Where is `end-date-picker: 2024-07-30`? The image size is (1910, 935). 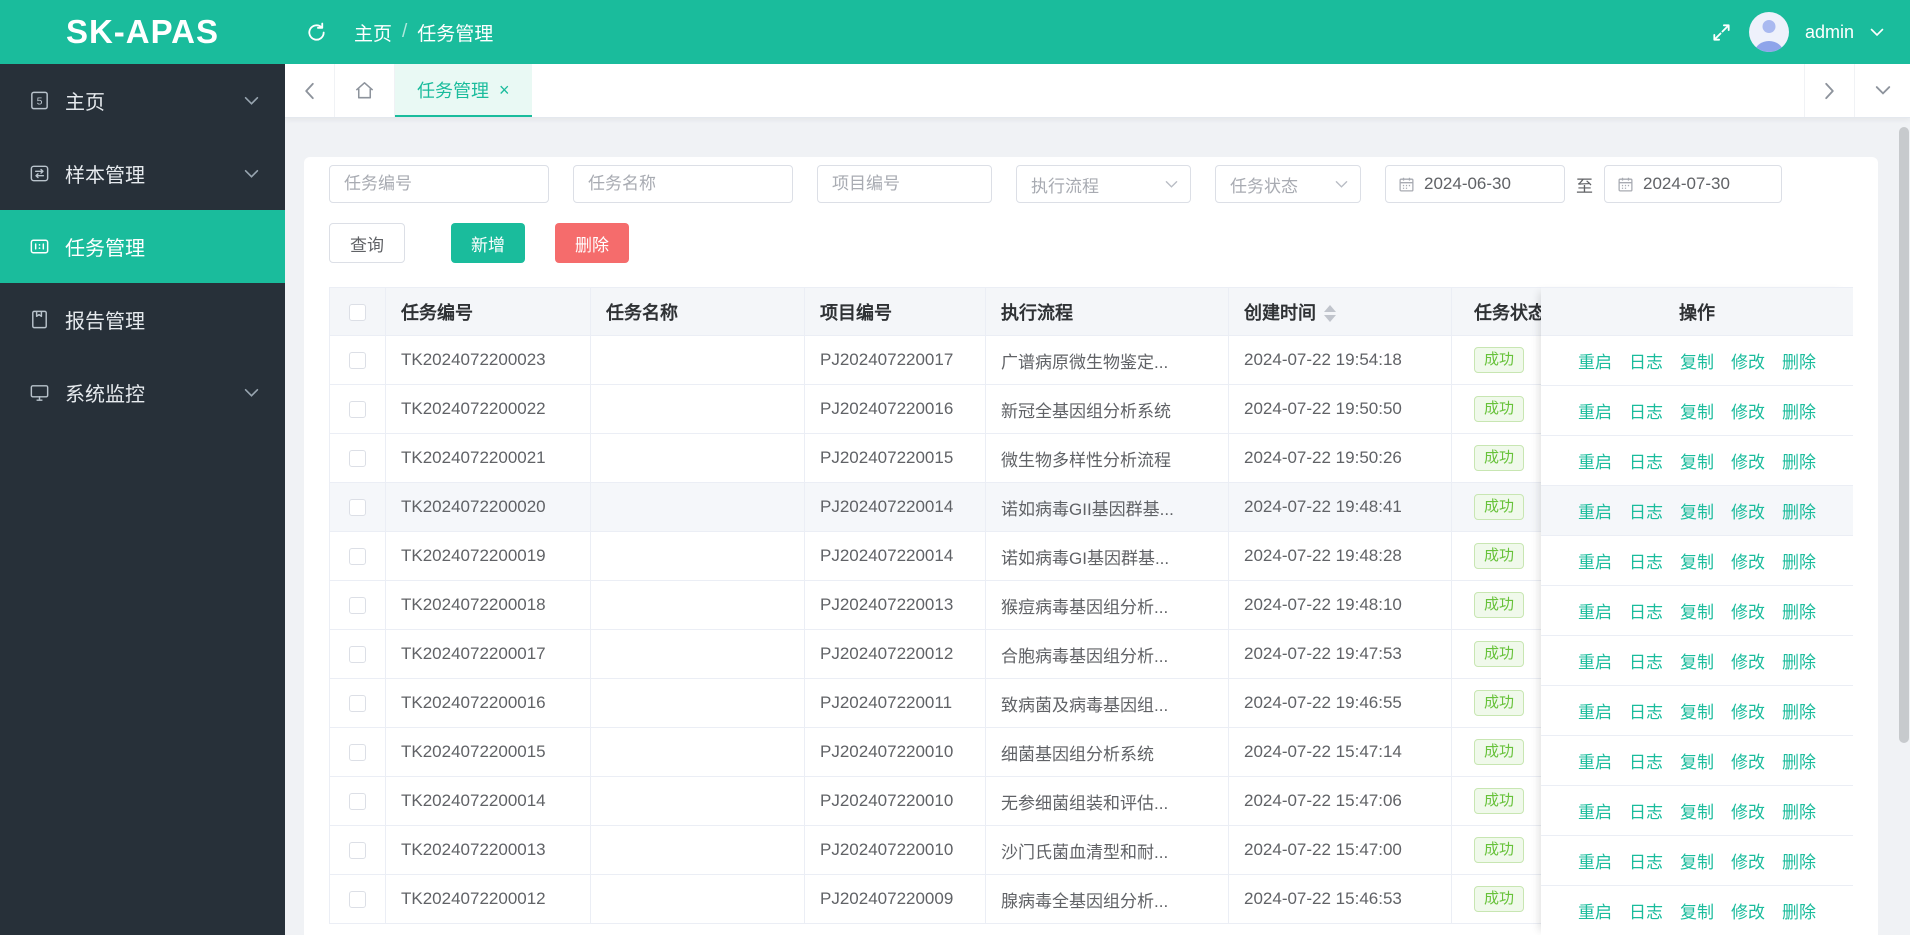 end-date-picker: 2024-07-30 is located at coordinates (1693, 184).